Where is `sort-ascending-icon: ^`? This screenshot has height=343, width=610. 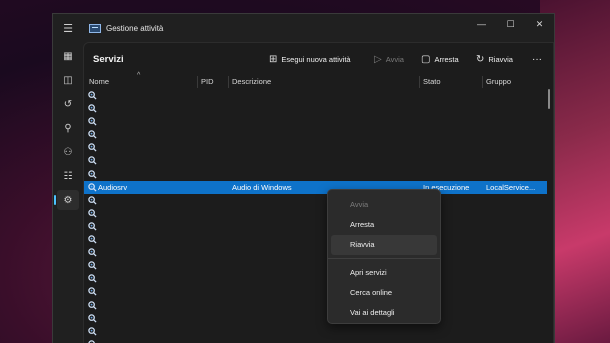 sort-ascending-icon: ^ is located at coordinates (139, 75).